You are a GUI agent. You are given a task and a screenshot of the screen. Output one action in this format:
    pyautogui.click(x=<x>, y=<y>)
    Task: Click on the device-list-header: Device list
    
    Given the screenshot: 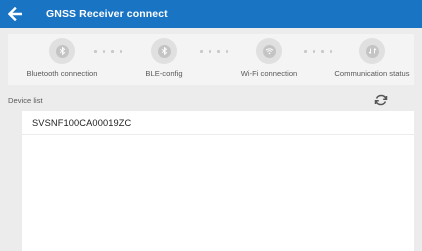 What is the action you would take?
    pyautogui.click(x=211, y=101)
    